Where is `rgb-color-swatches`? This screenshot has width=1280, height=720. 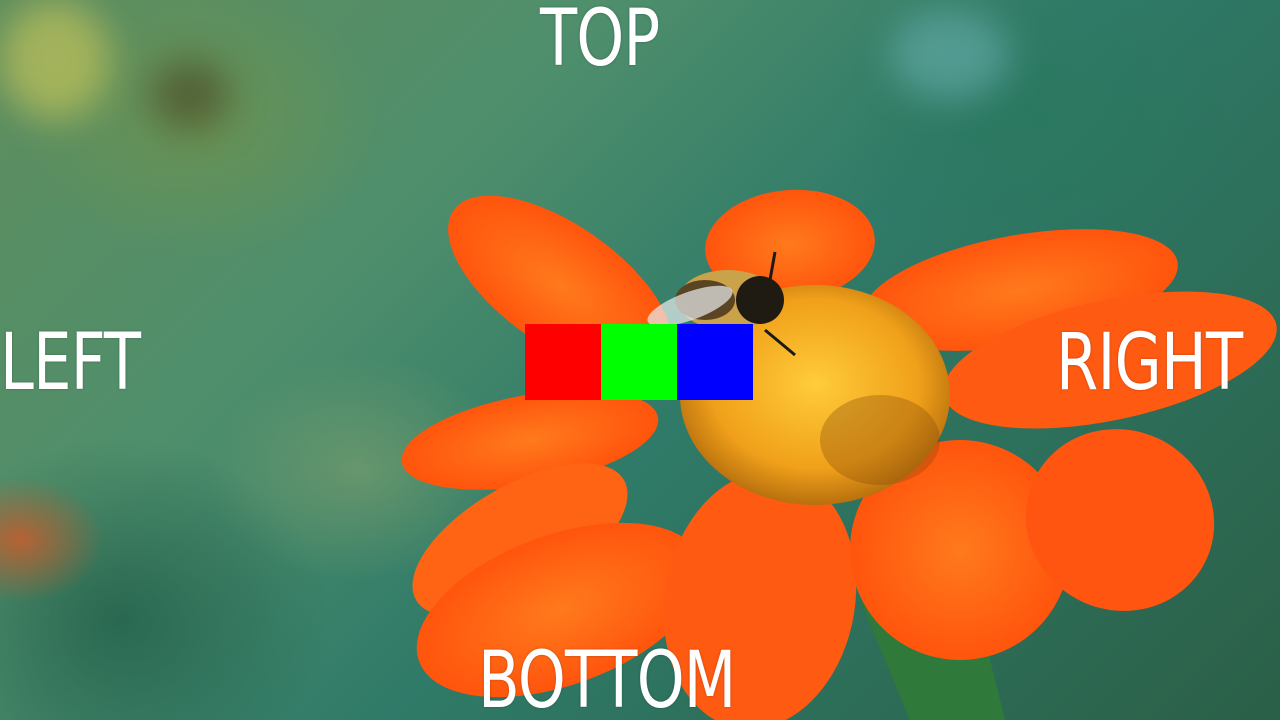 rgb-color-swatches is located at coordinates (639, 362).